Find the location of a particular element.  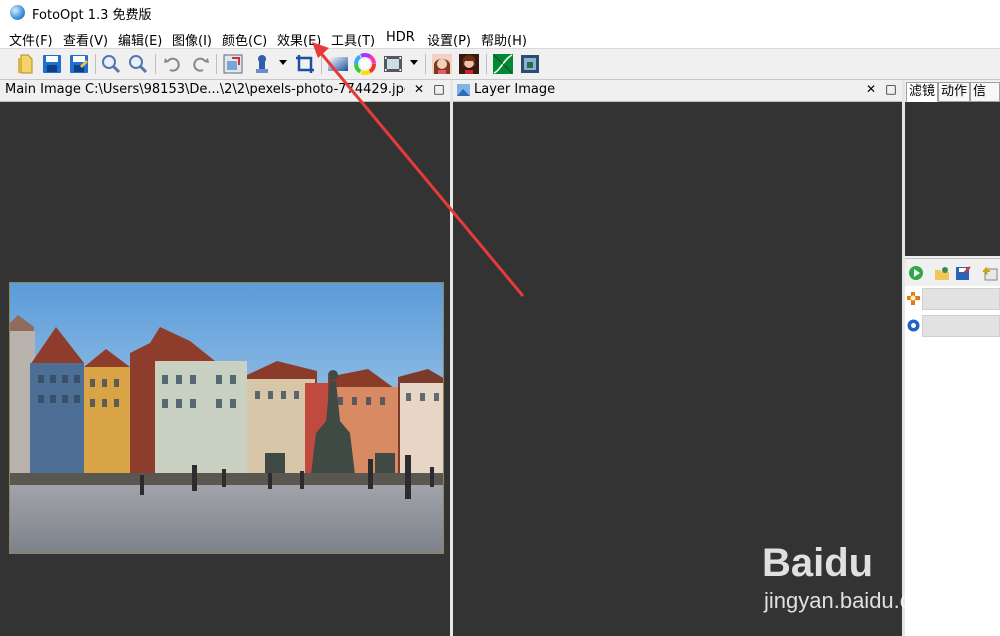

zoom-out-icon is located at coordinates (138, 64).